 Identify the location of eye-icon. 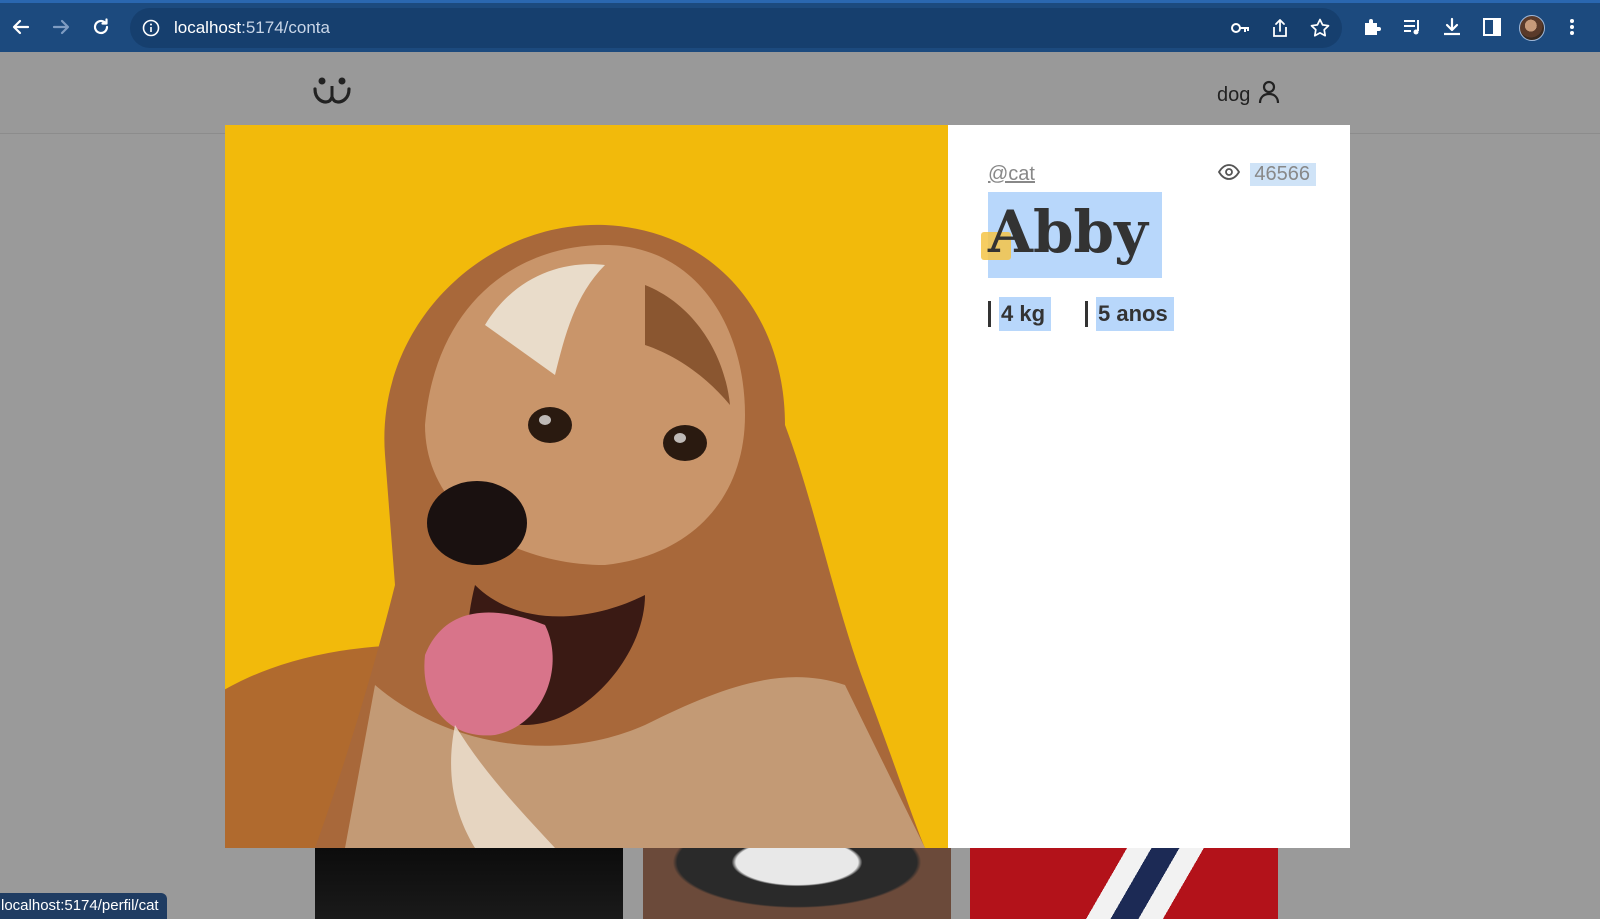
(1229, 174).